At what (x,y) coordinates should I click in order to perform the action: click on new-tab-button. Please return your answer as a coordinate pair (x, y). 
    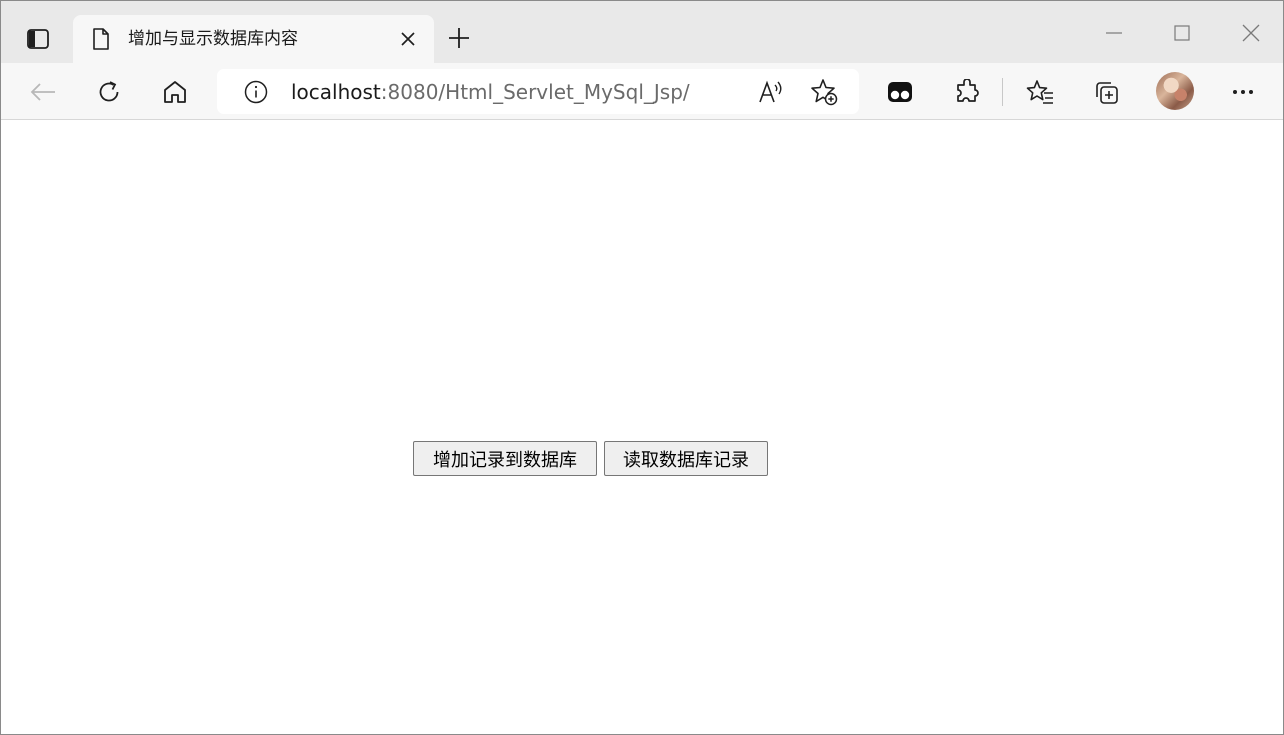
    Looking at the image, I should click on (459, 38).